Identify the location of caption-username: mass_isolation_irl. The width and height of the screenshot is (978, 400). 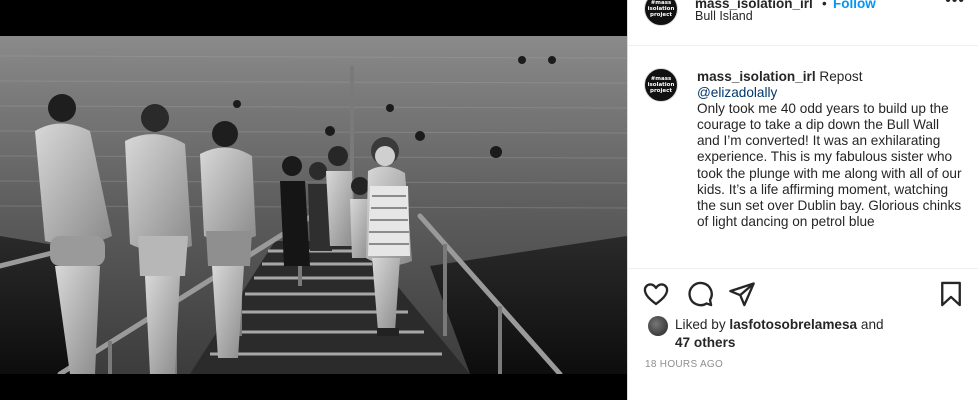
(756, 76).